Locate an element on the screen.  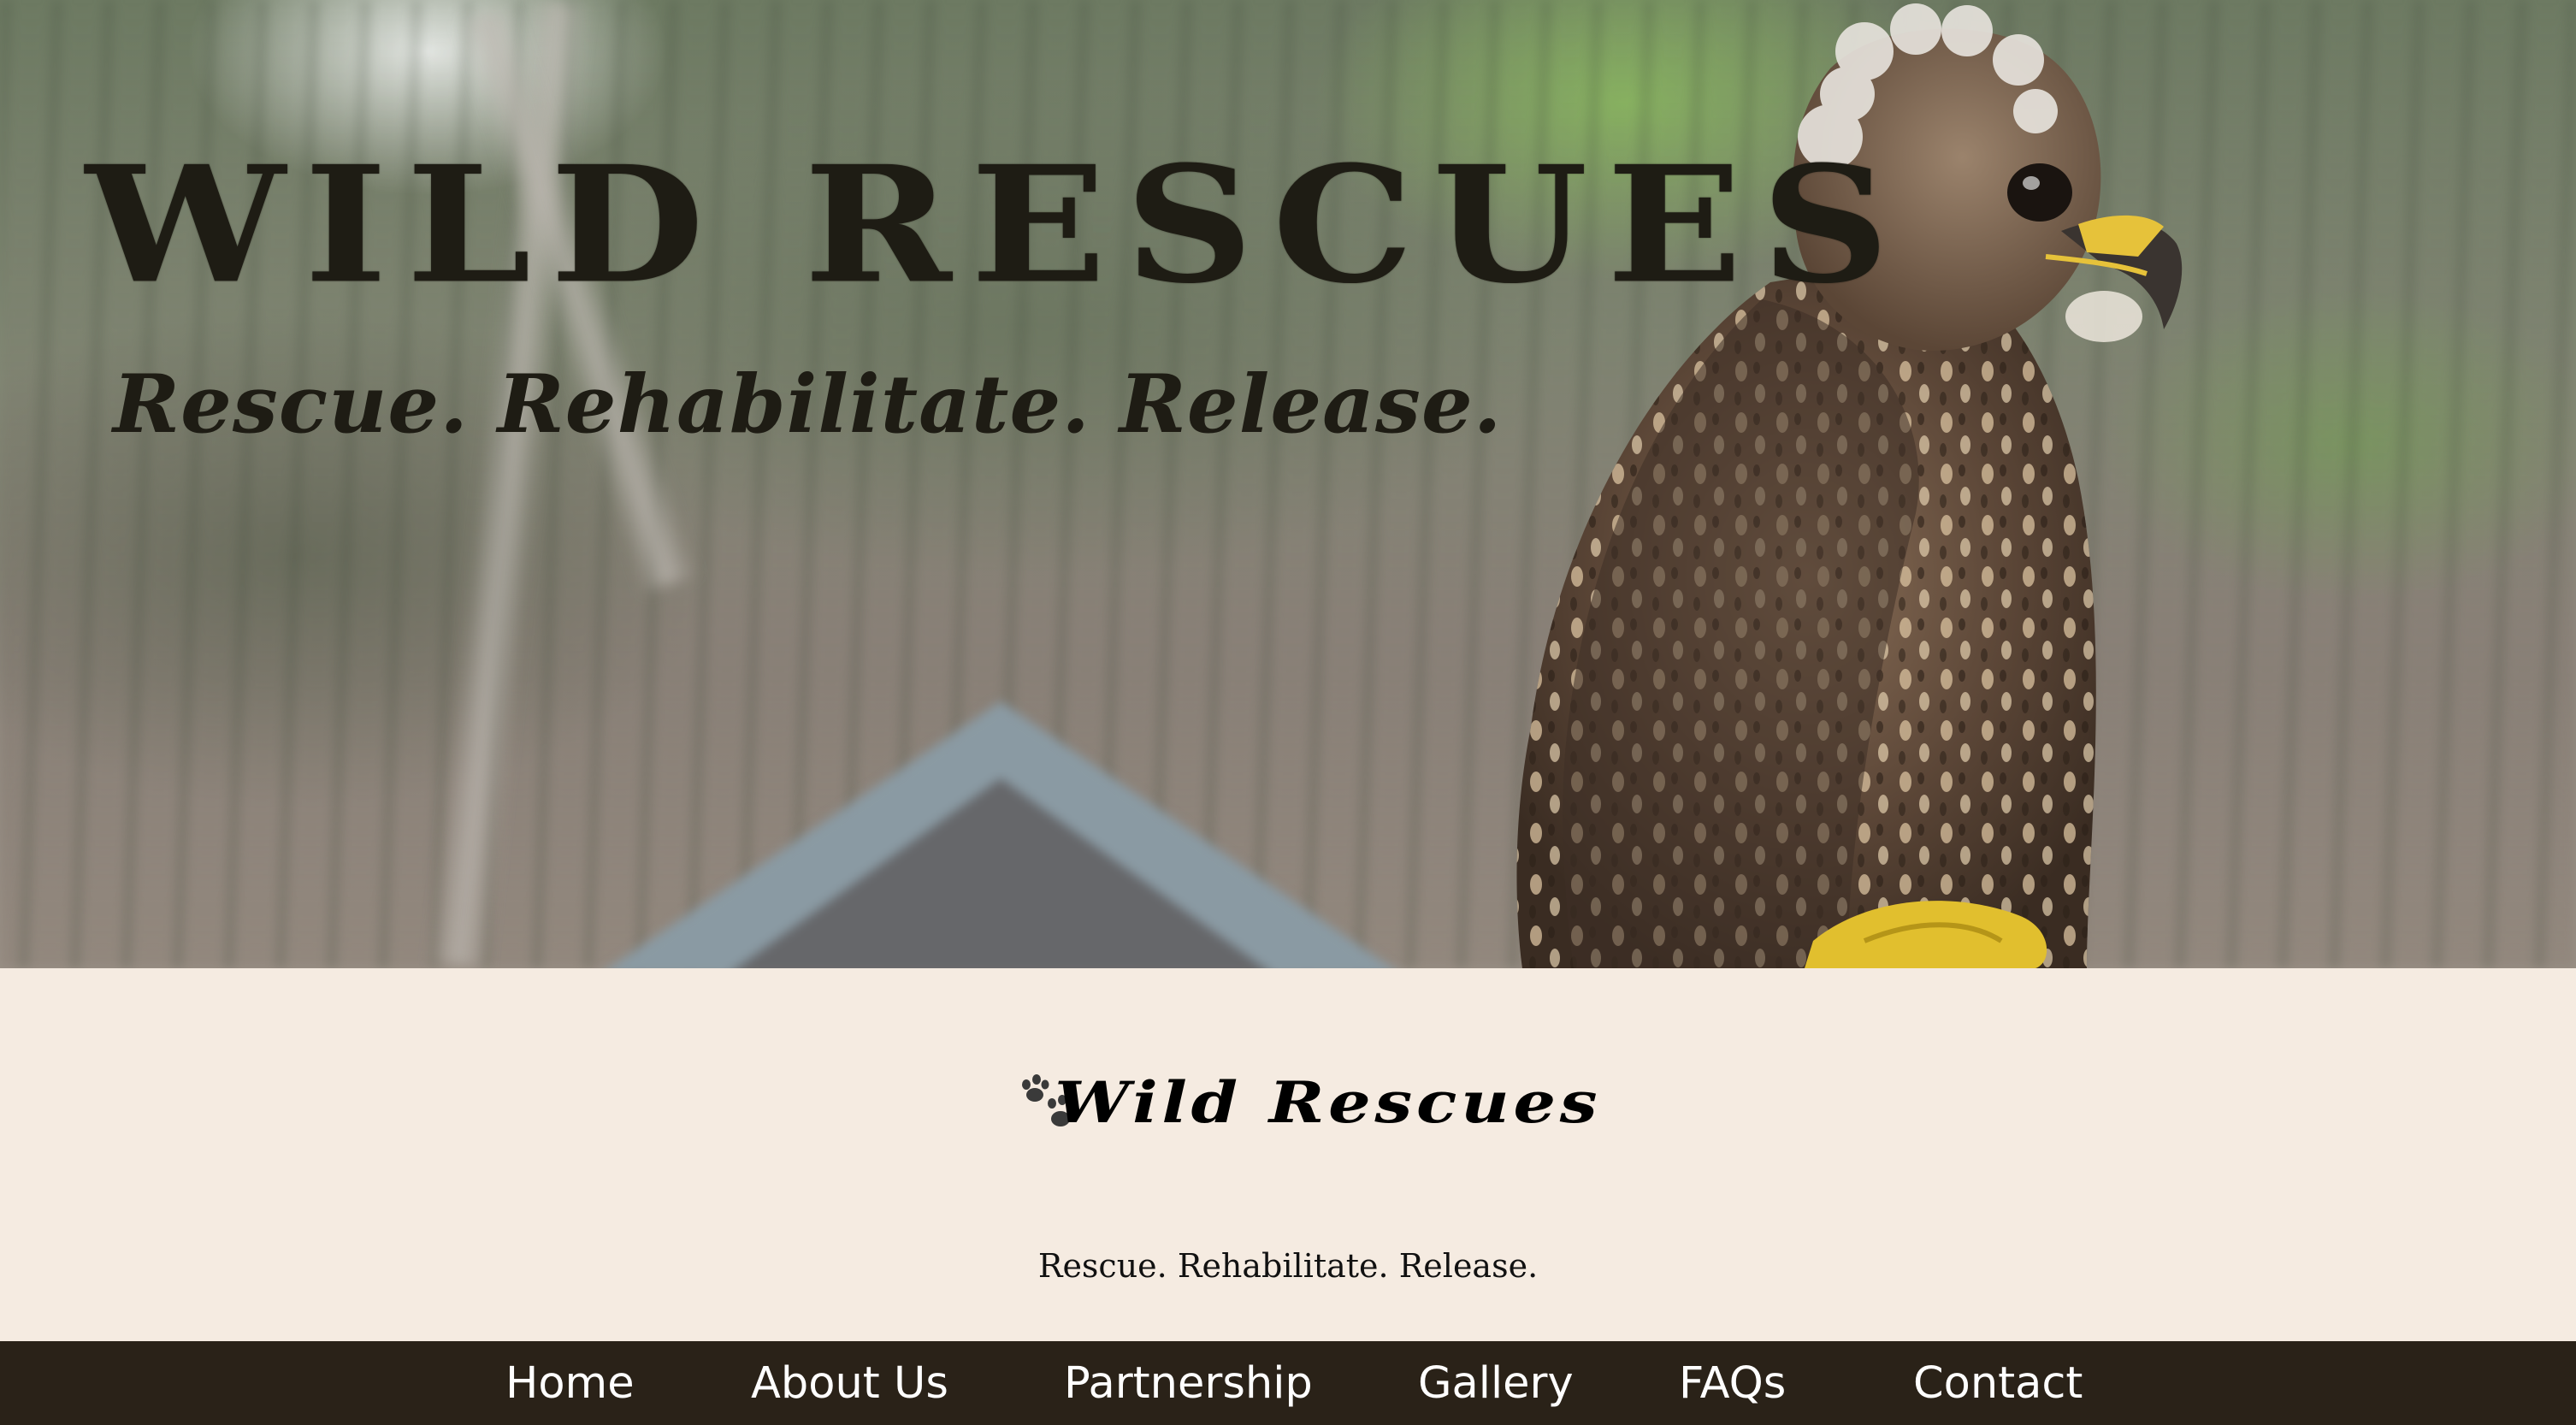
nav-item-home: Home is located at coordinates (570, 1383).